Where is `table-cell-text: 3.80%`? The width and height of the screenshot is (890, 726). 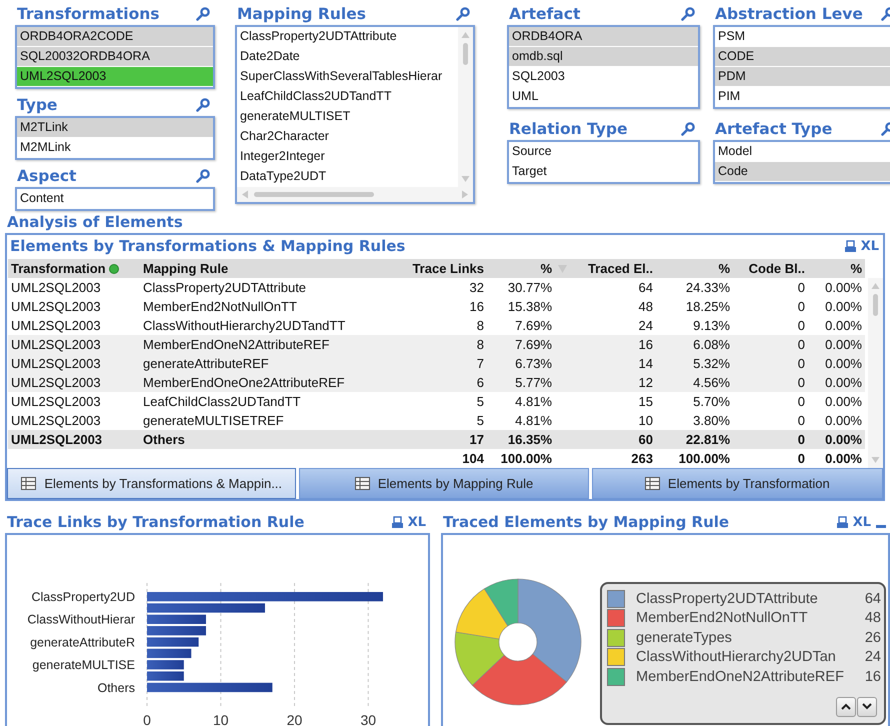 table-cell-text: 3.80% is located at coordinates (711, 421).